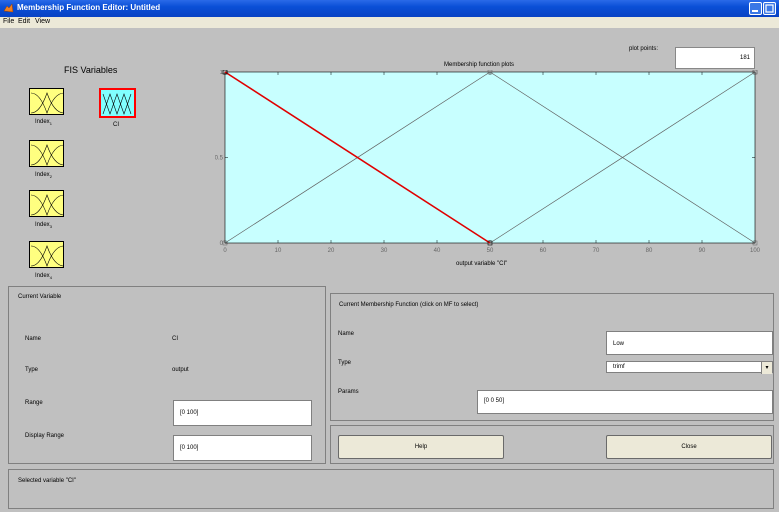 This screenshot has height=512, width=779. Describe the element at coordinates (596, 251) in the screenshot. I see `x-tick-label: 70` at that location.